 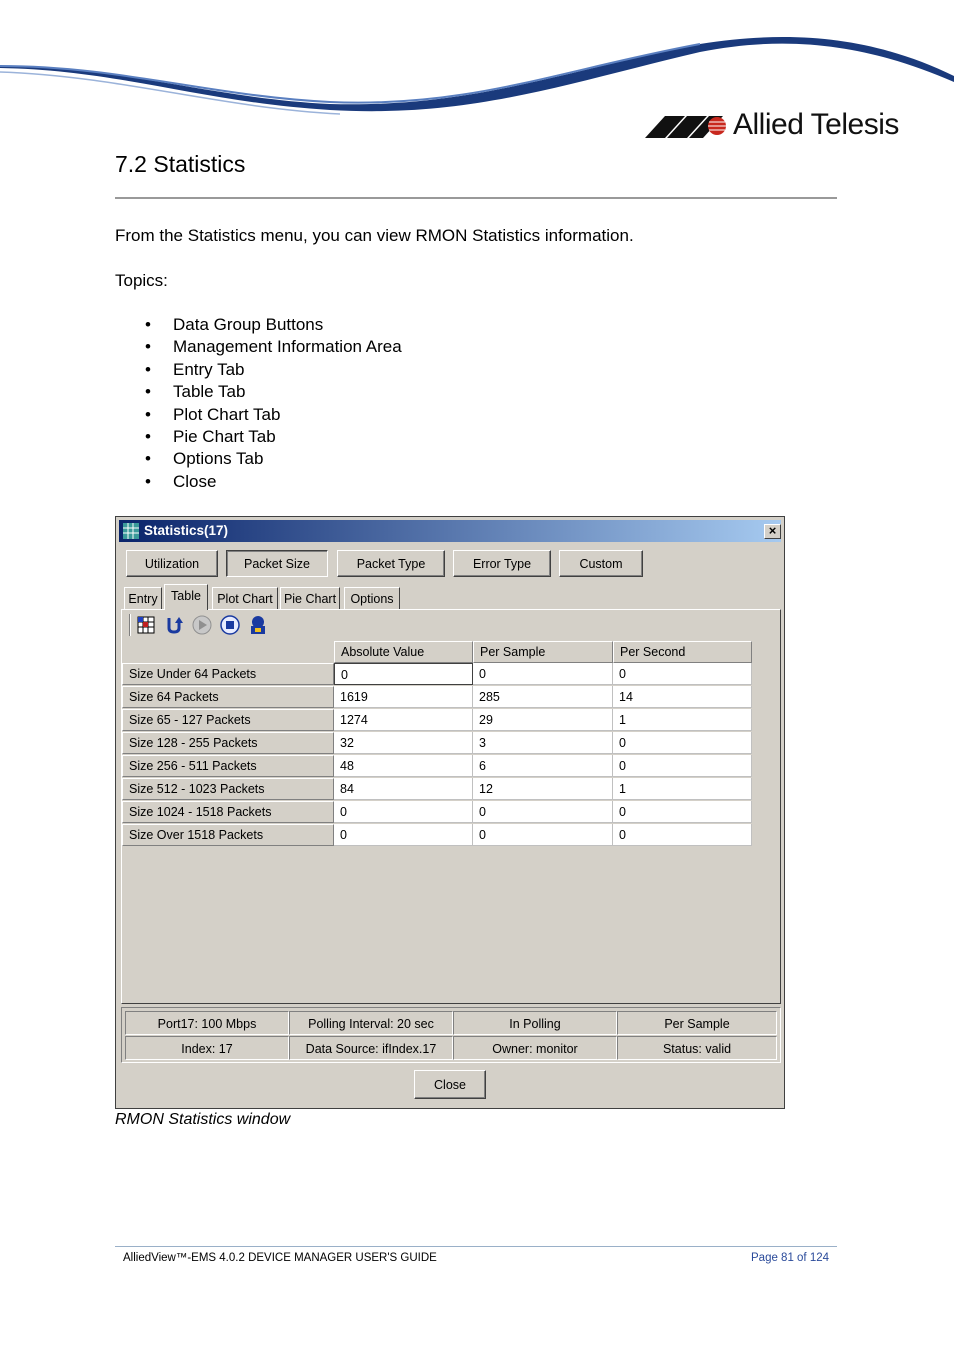 What do you see at coordinates (143, 598) in the screenshot?
I see `tab-entry: Entry` at bounding box center [143, 598].